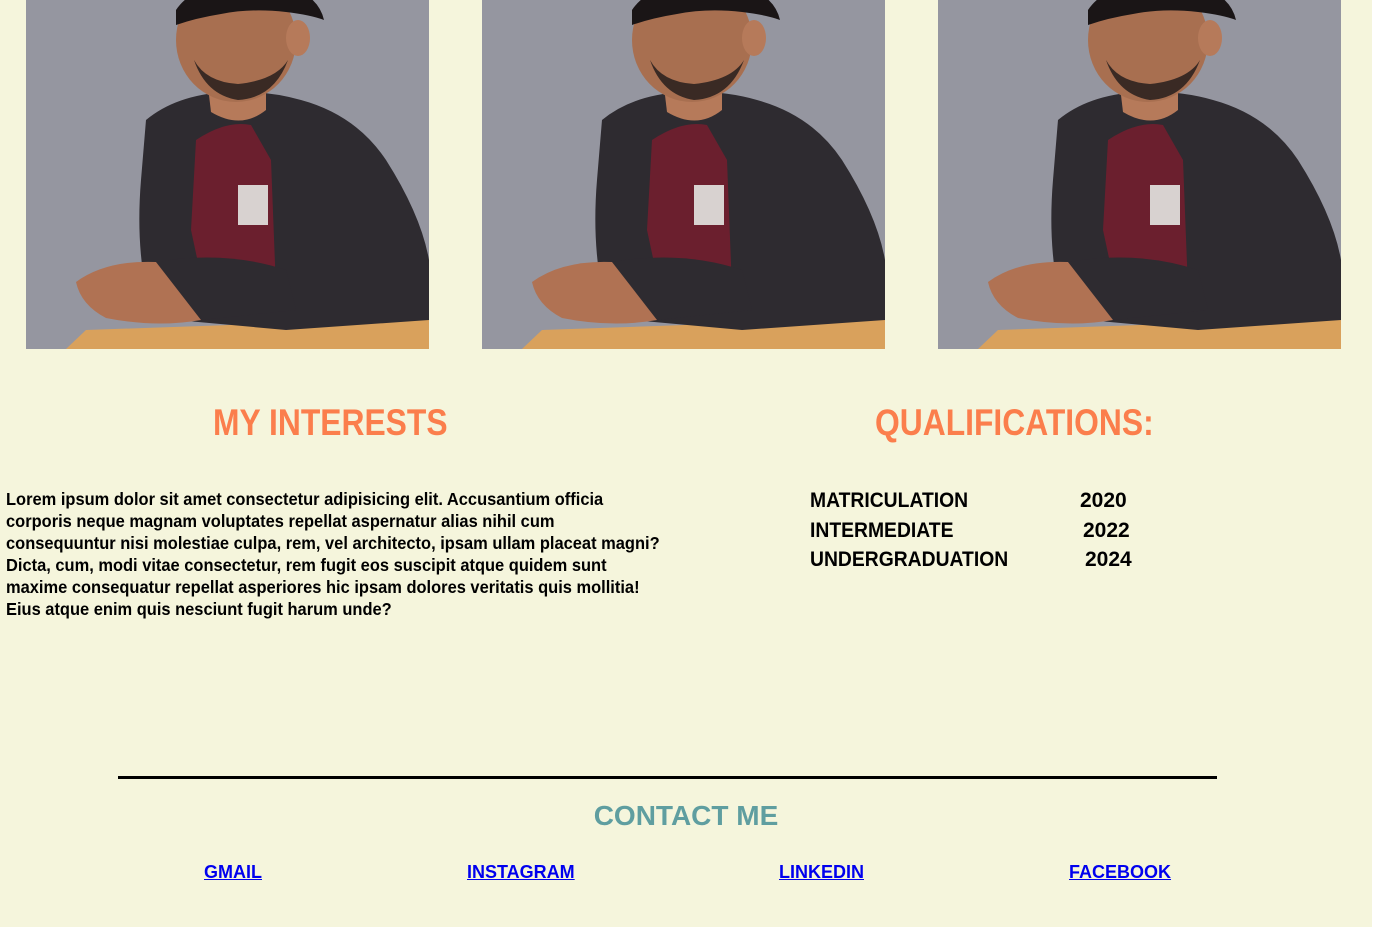  Describe the element at coordinates (330, 422) in the screenshot. I see `interests-heading: MY INTERESTS` at that location.